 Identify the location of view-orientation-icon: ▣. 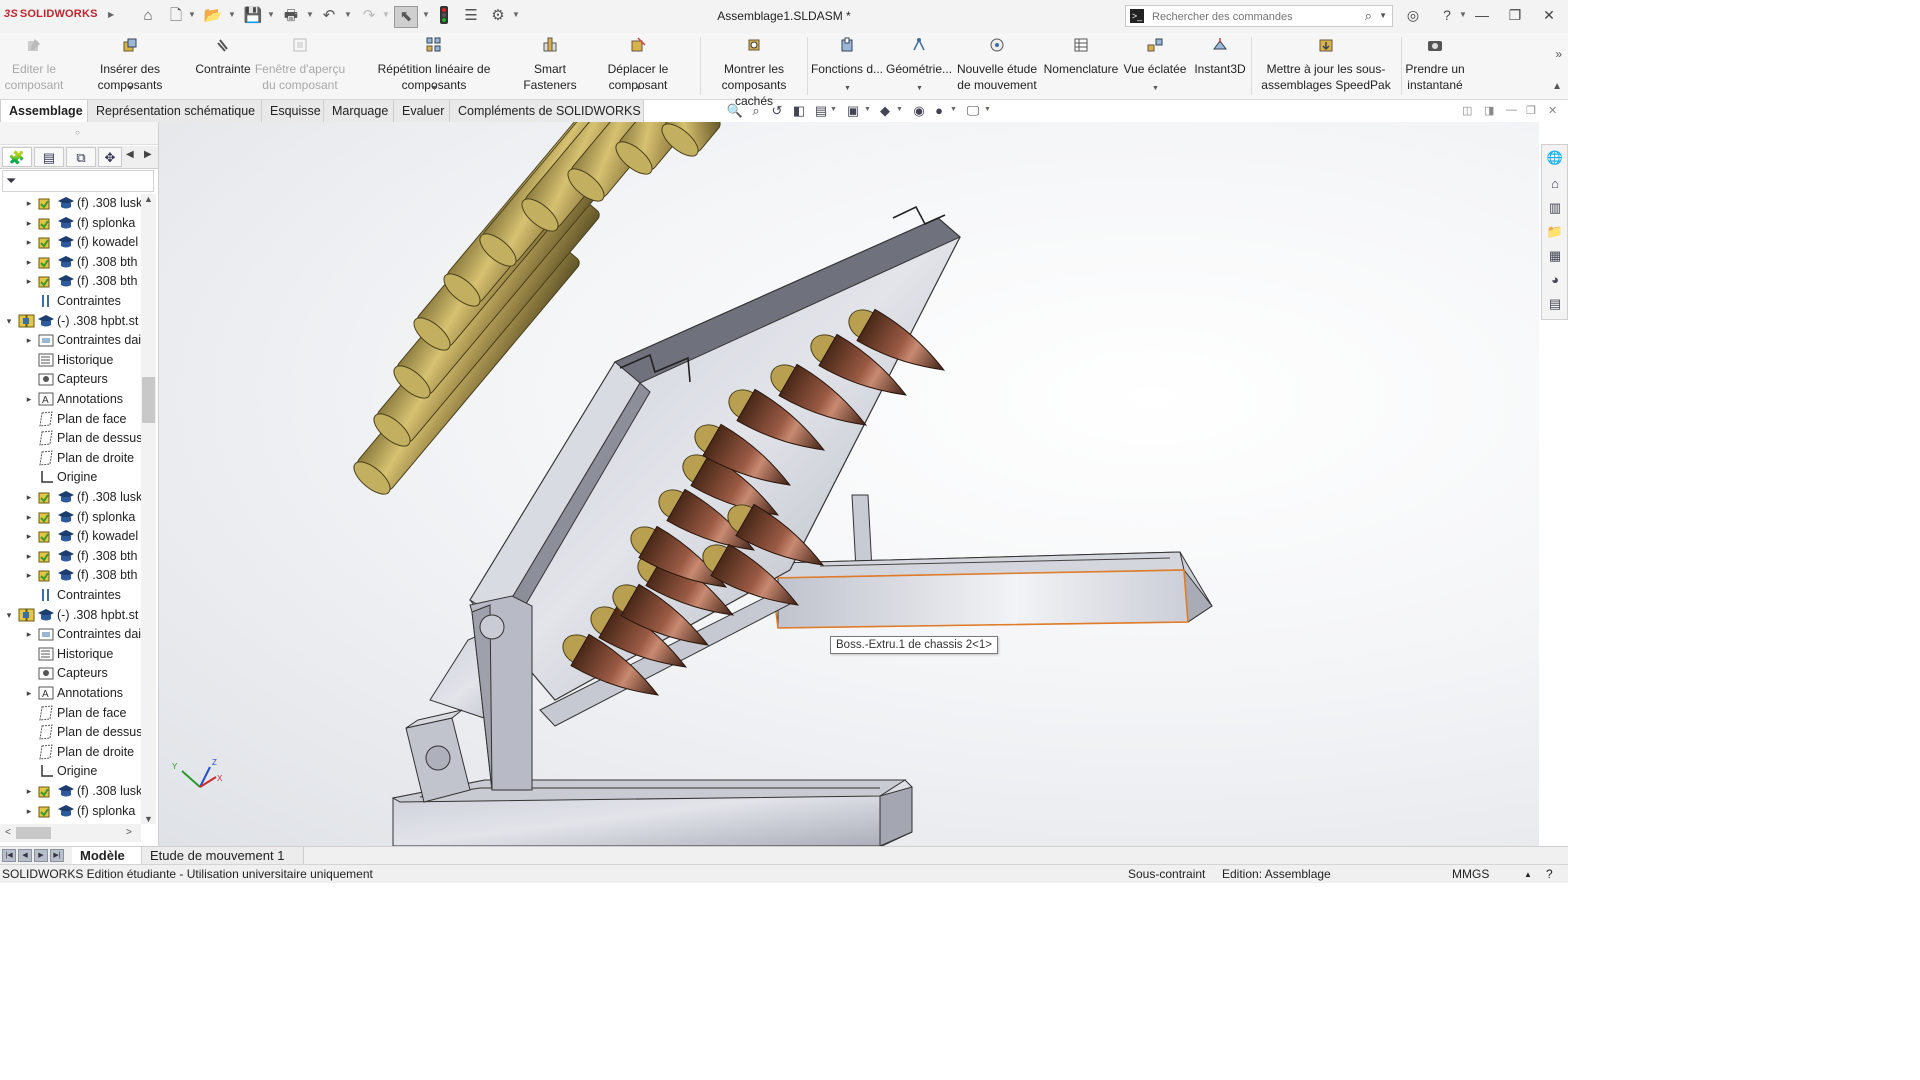
(853, 111).